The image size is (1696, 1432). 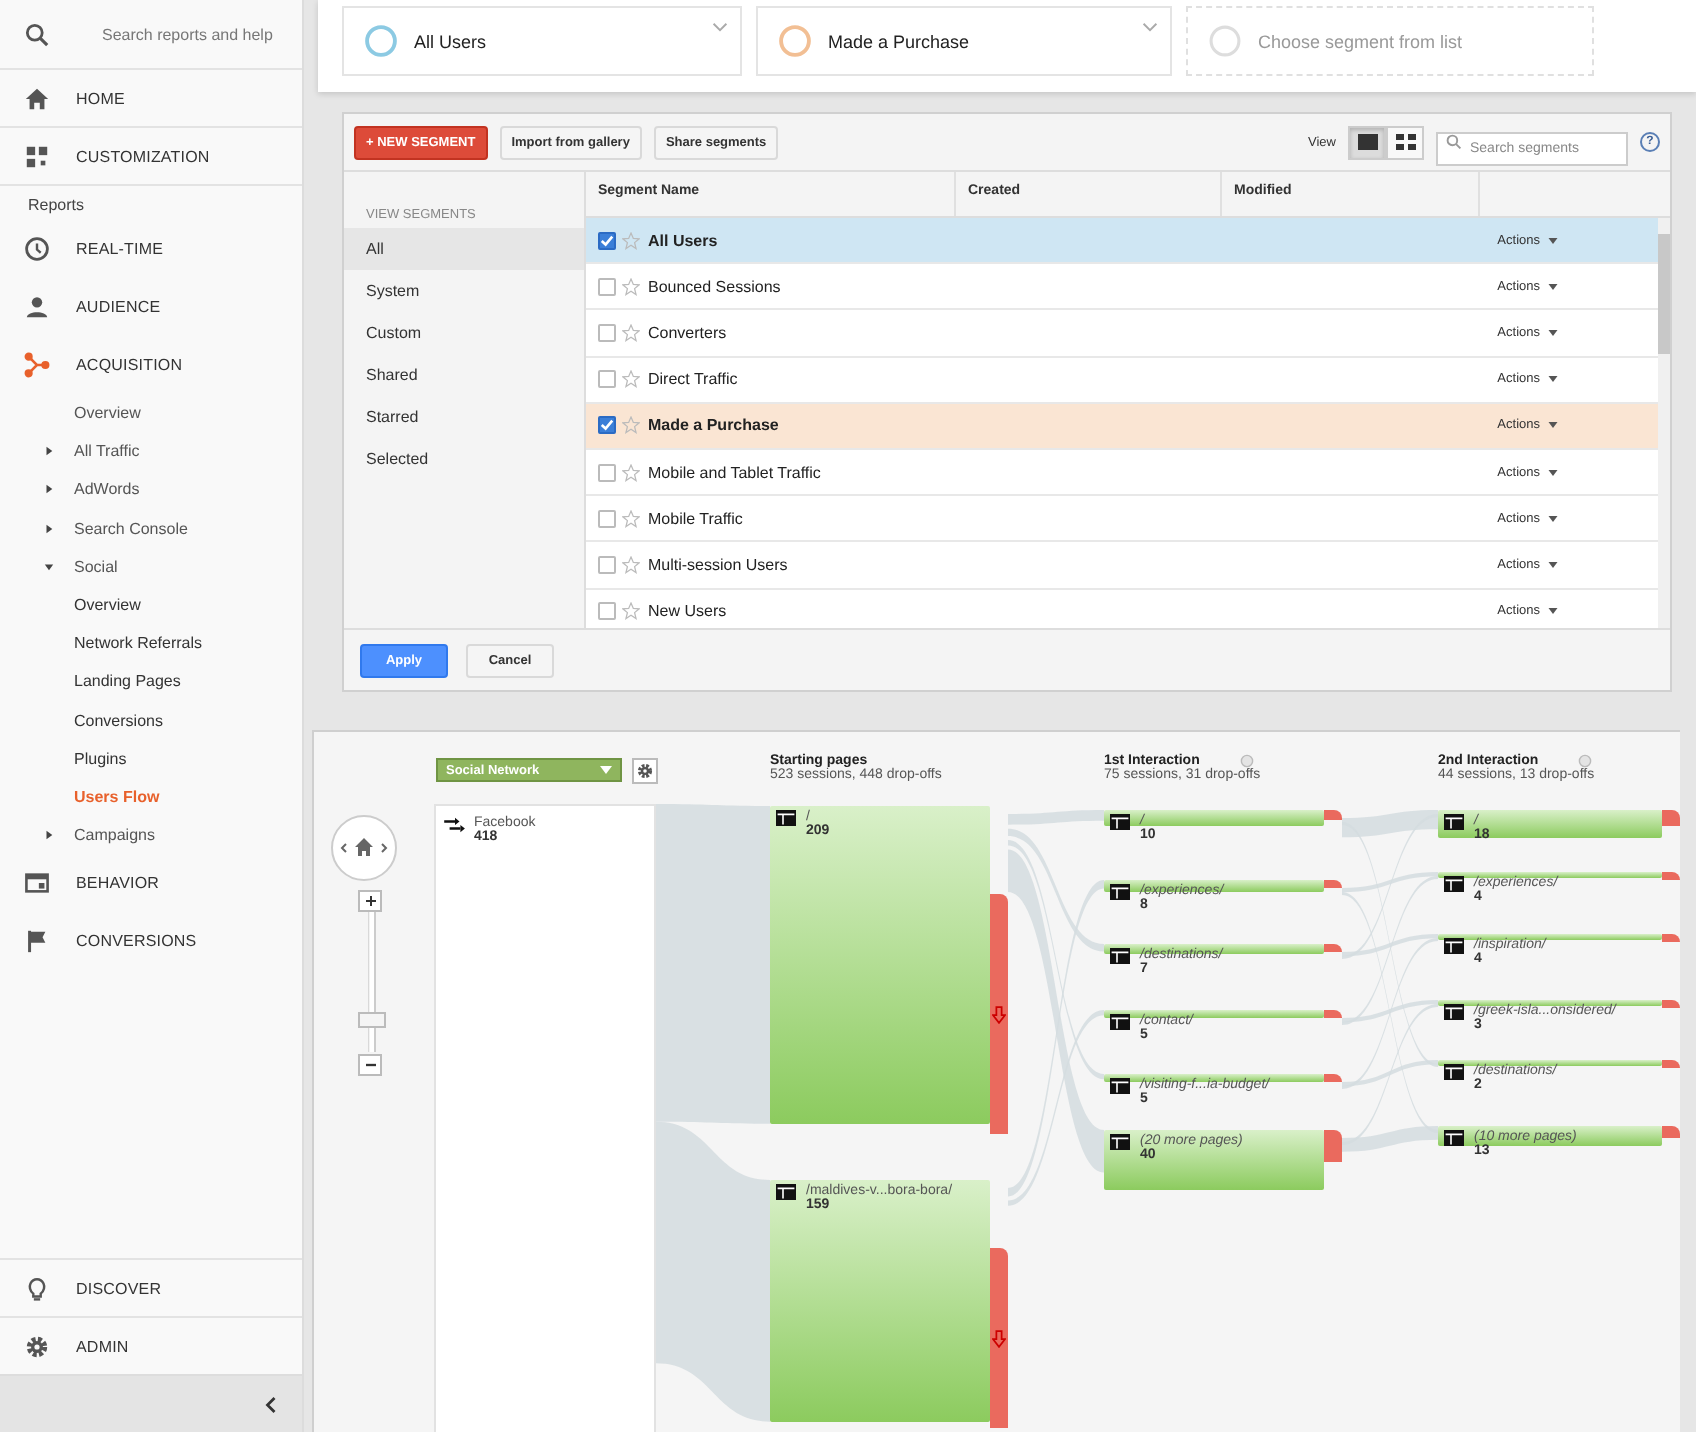 What do you see at coordinates (464, 459) in the screenshot?
I see `filter-item: Selected` at bounding box center [464, 459].